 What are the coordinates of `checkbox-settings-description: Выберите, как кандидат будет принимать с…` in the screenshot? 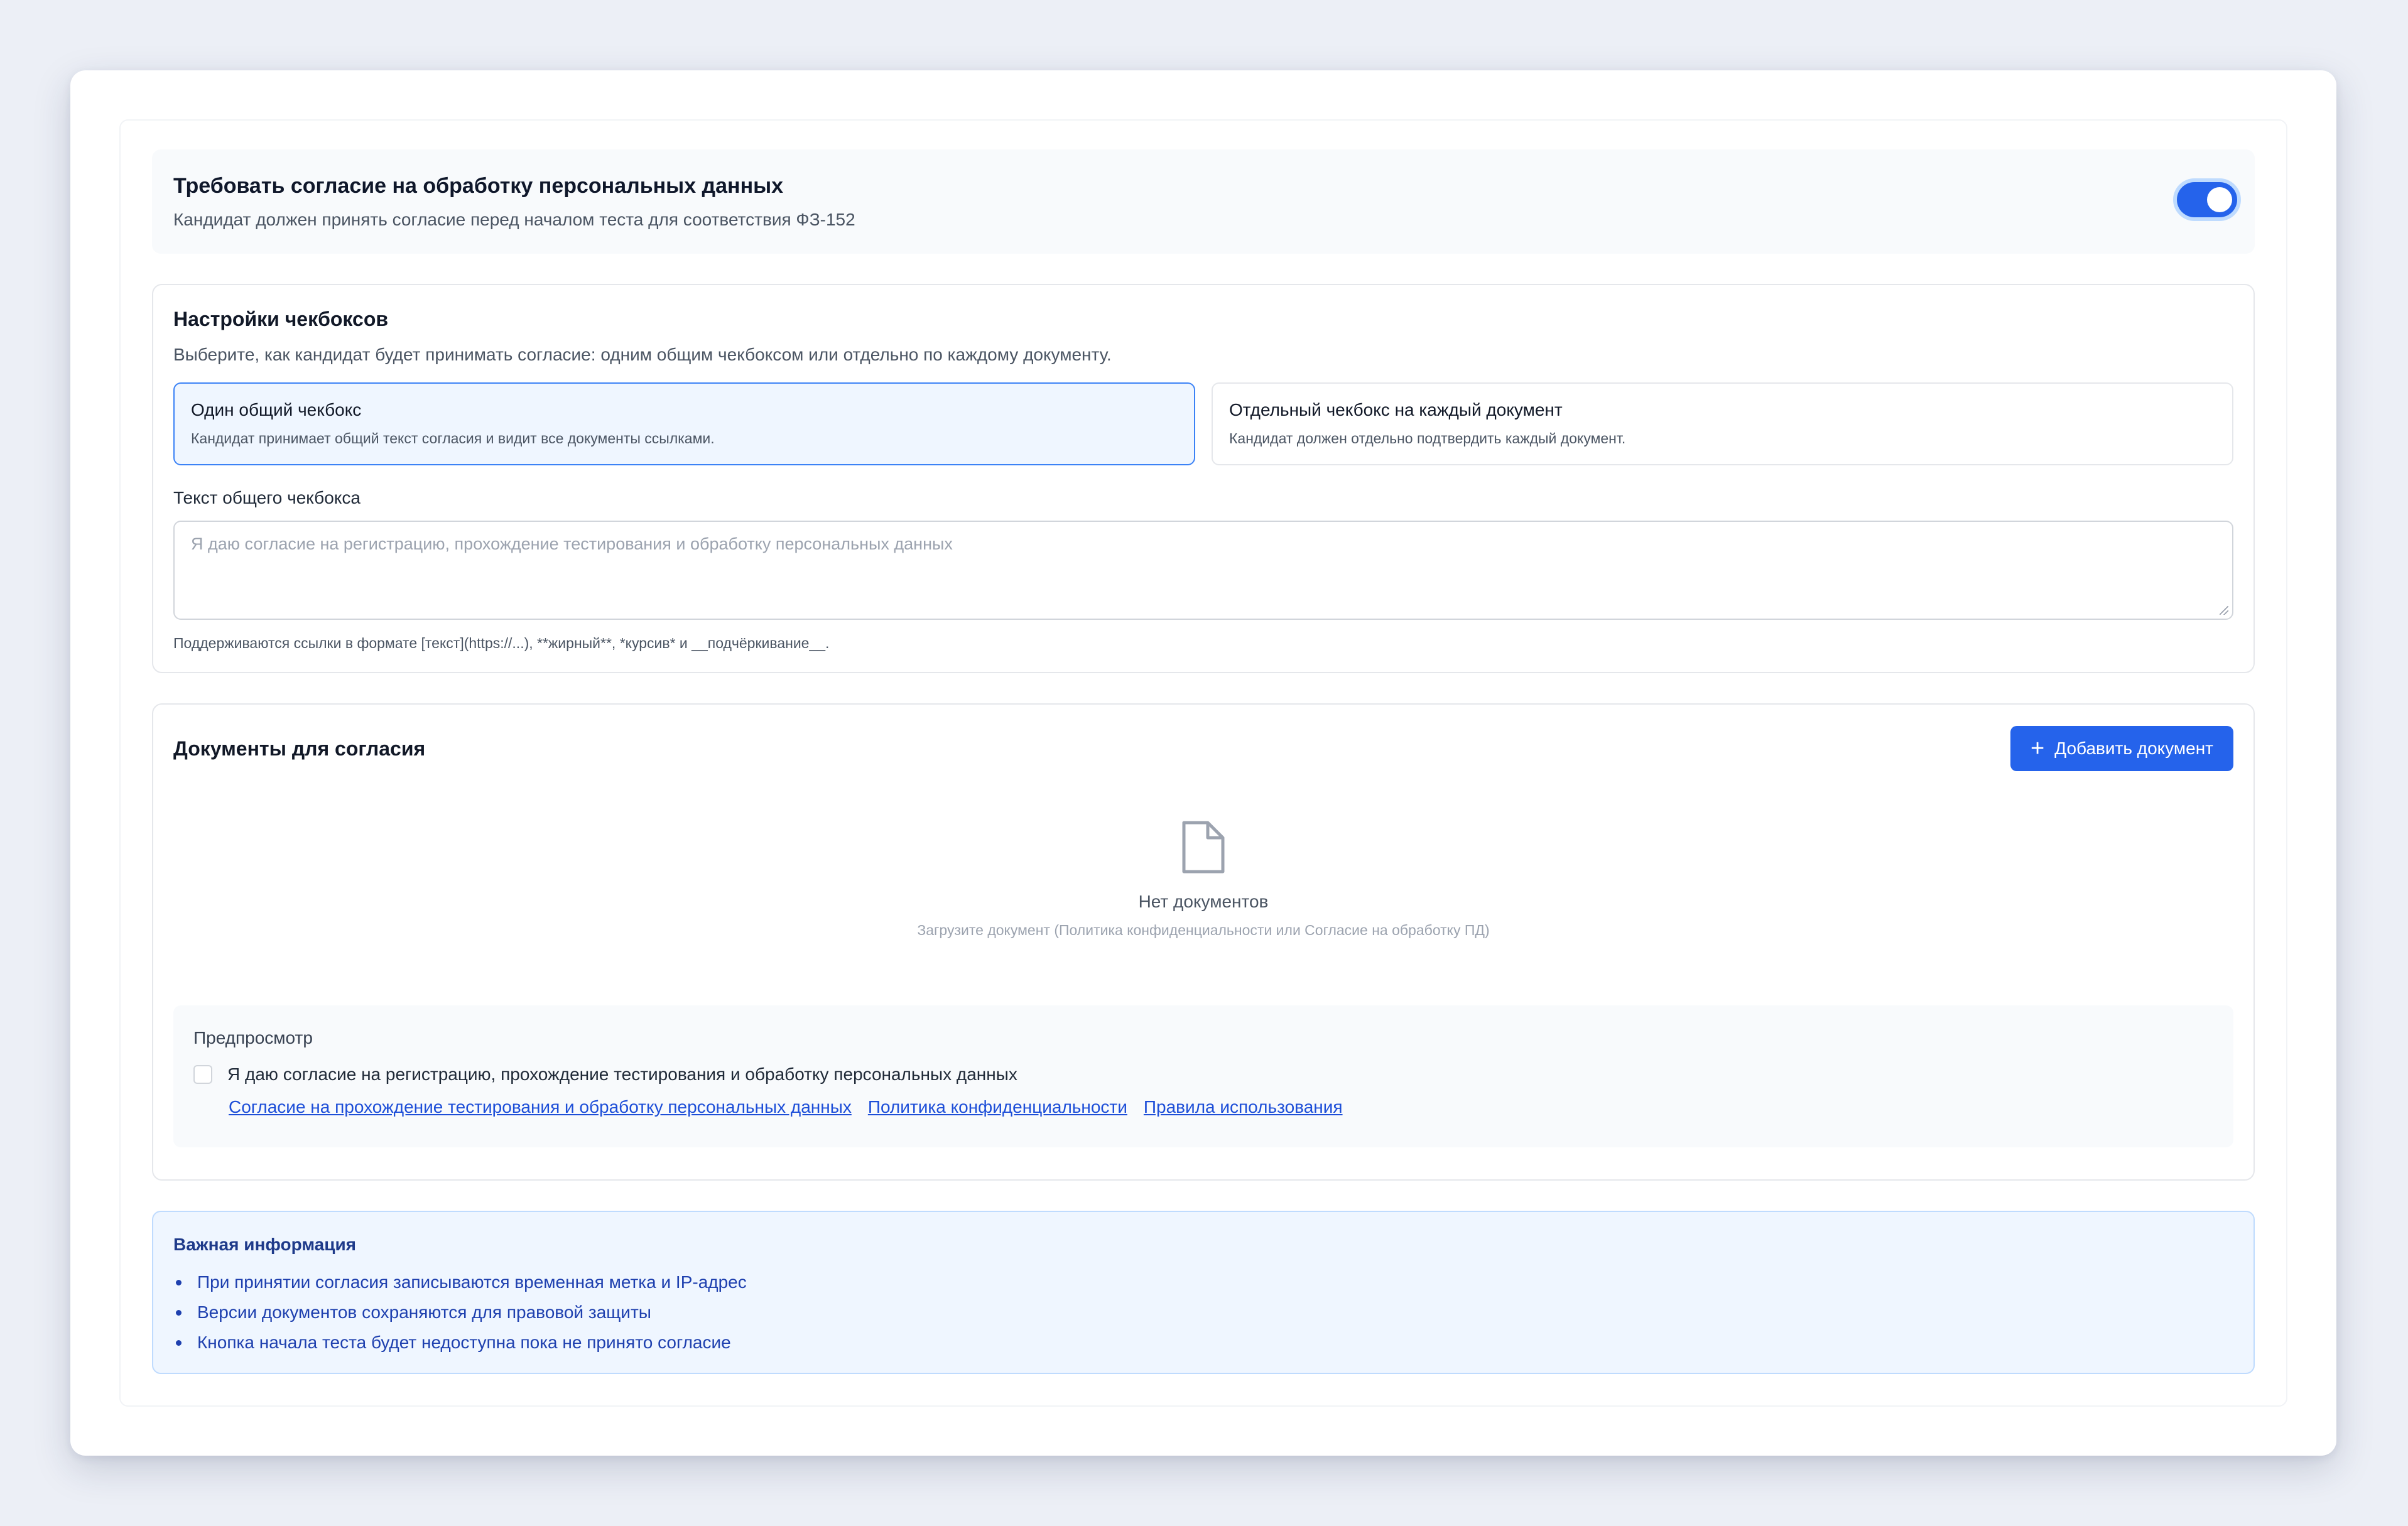 It's located at (642, 354).